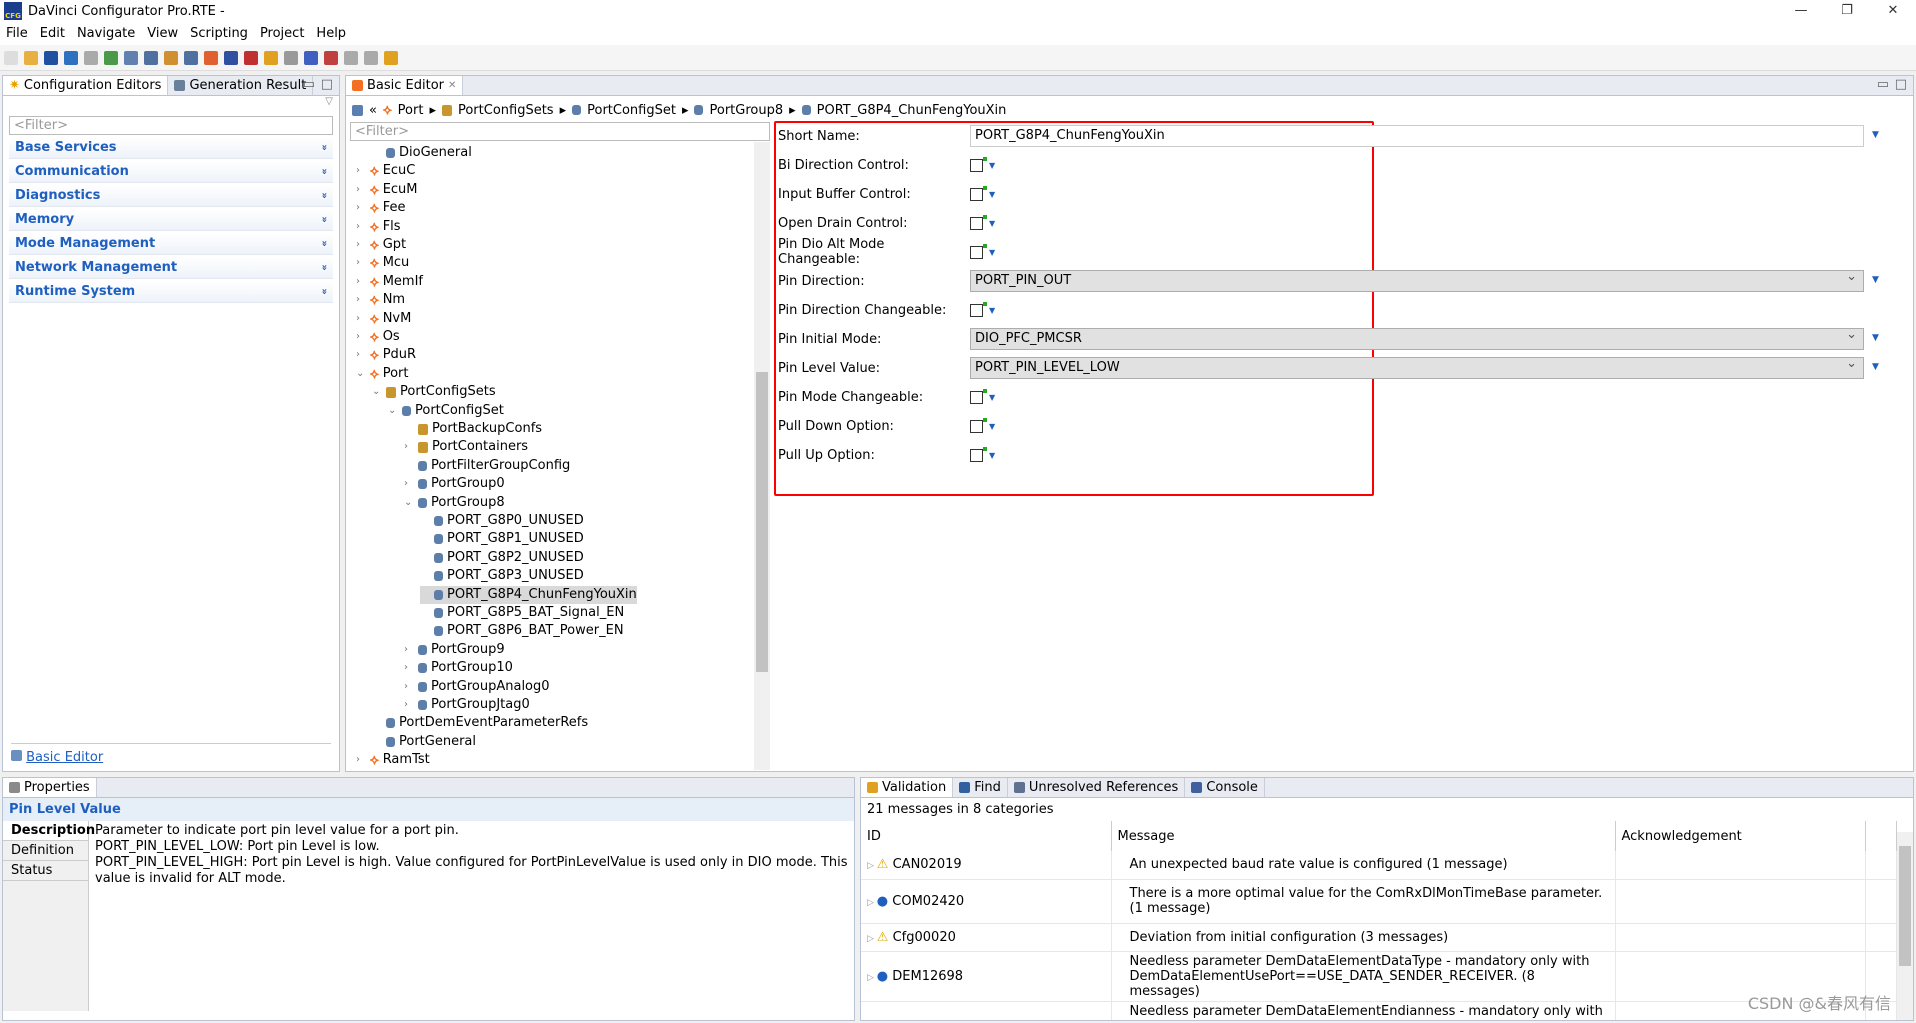  Describe the element at coordinates (477, 687) in the screenshot. I see `tree-item: › PortGroupAnalog0` at that location.